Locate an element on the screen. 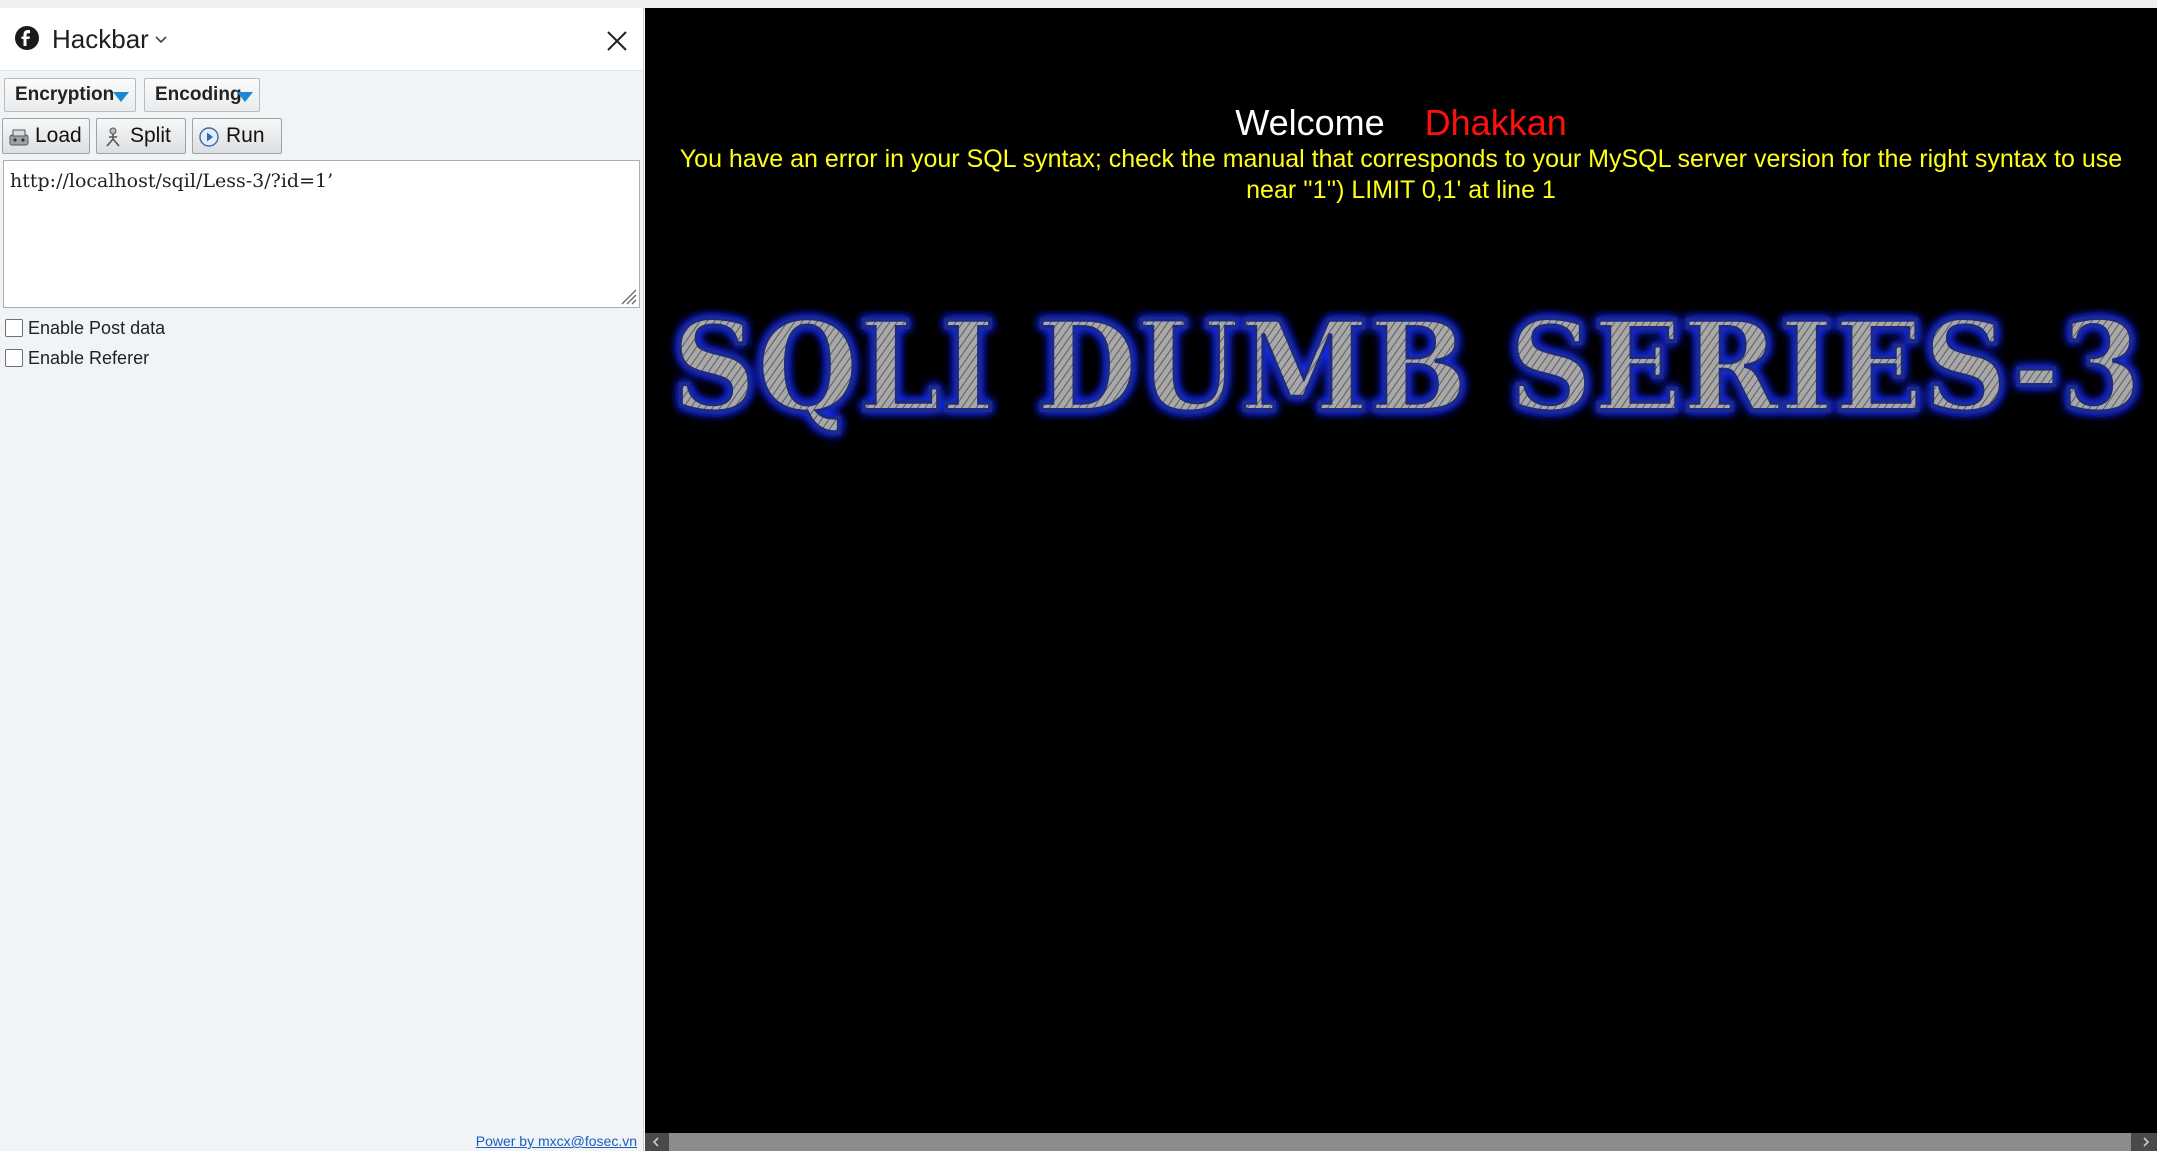 The image size is (2157, 1151). encoding-dropdown: Encoding is located at coordinates (202, 95).